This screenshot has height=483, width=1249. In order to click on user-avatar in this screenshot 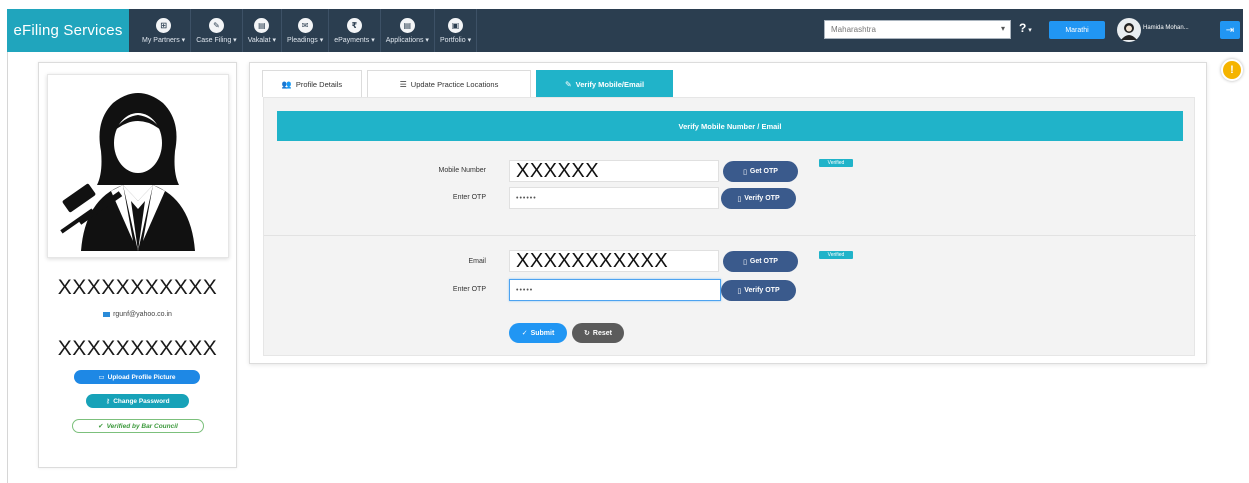, I will do `click(1129, 30)`.